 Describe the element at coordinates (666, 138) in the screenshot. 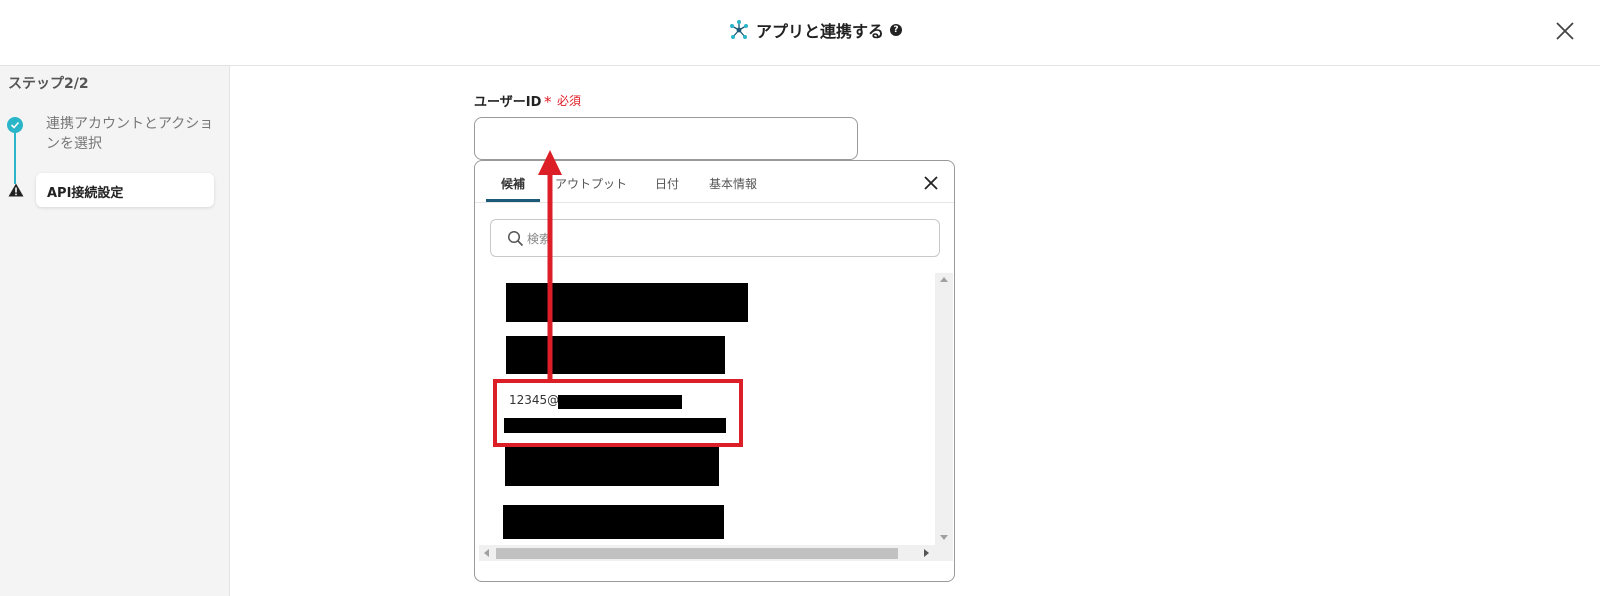

I see `userid-input` at that location.